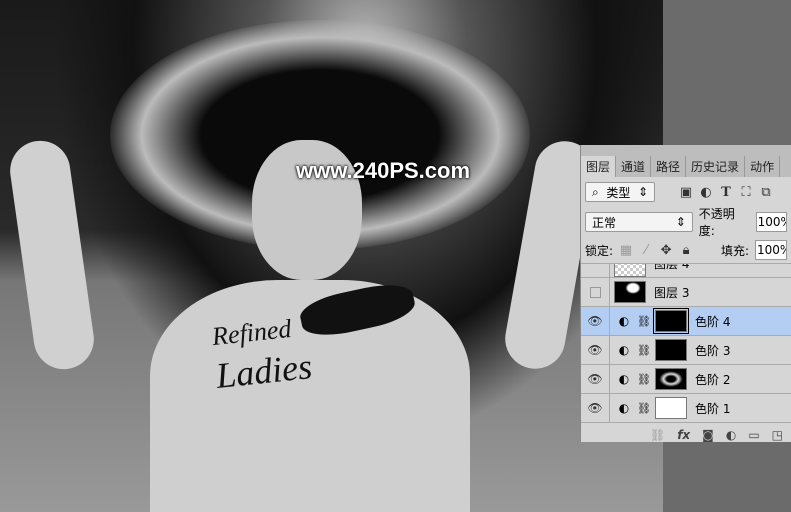  Describe the element at coordinates (604, 222) in the screenshot. I see `blend-mode-value: 正常` at that location.